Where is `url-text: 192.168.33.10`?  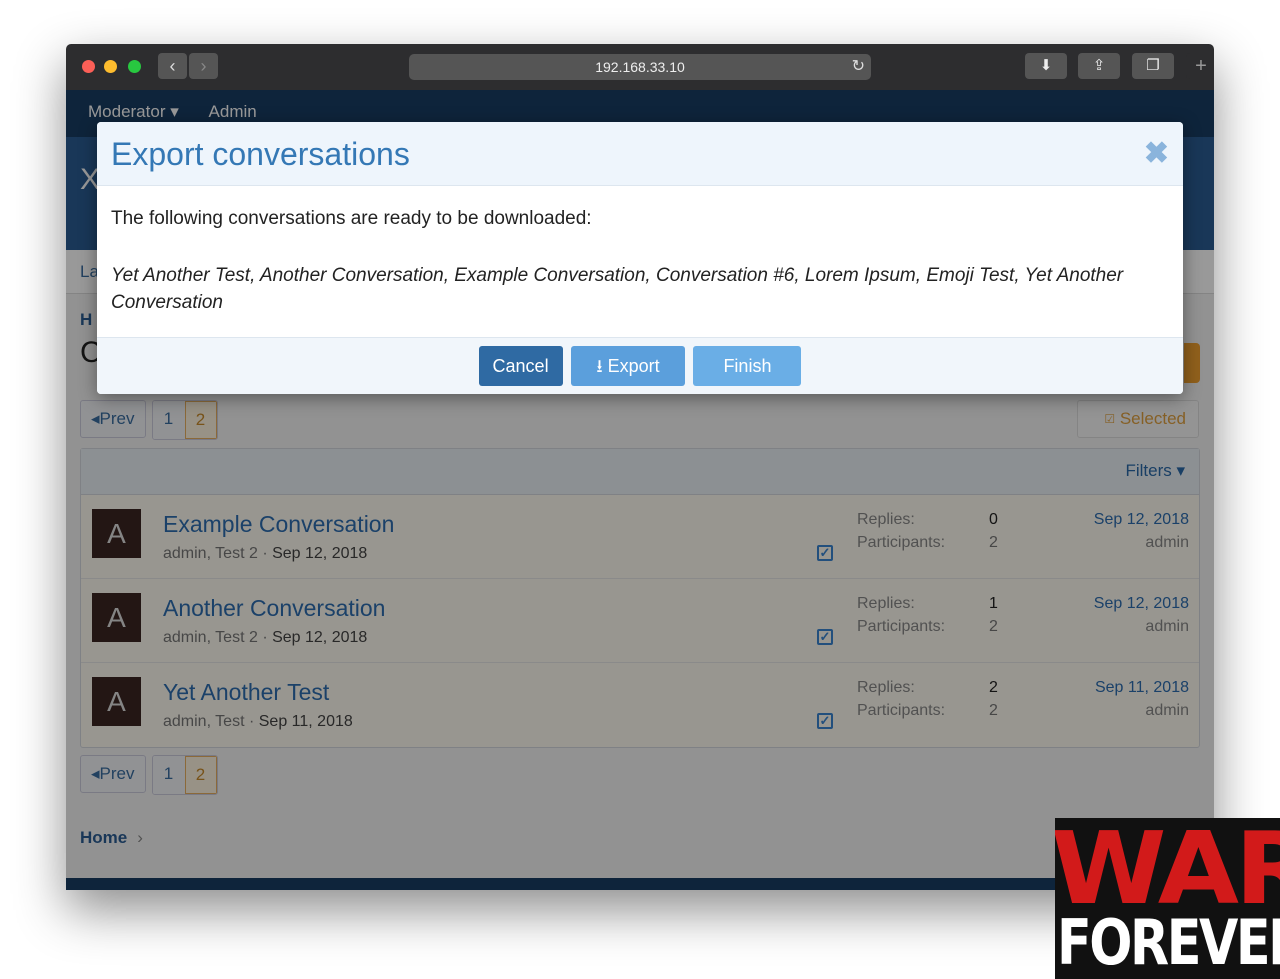
url-text: 192.168.33.10 is located at coordinates (640, 67).